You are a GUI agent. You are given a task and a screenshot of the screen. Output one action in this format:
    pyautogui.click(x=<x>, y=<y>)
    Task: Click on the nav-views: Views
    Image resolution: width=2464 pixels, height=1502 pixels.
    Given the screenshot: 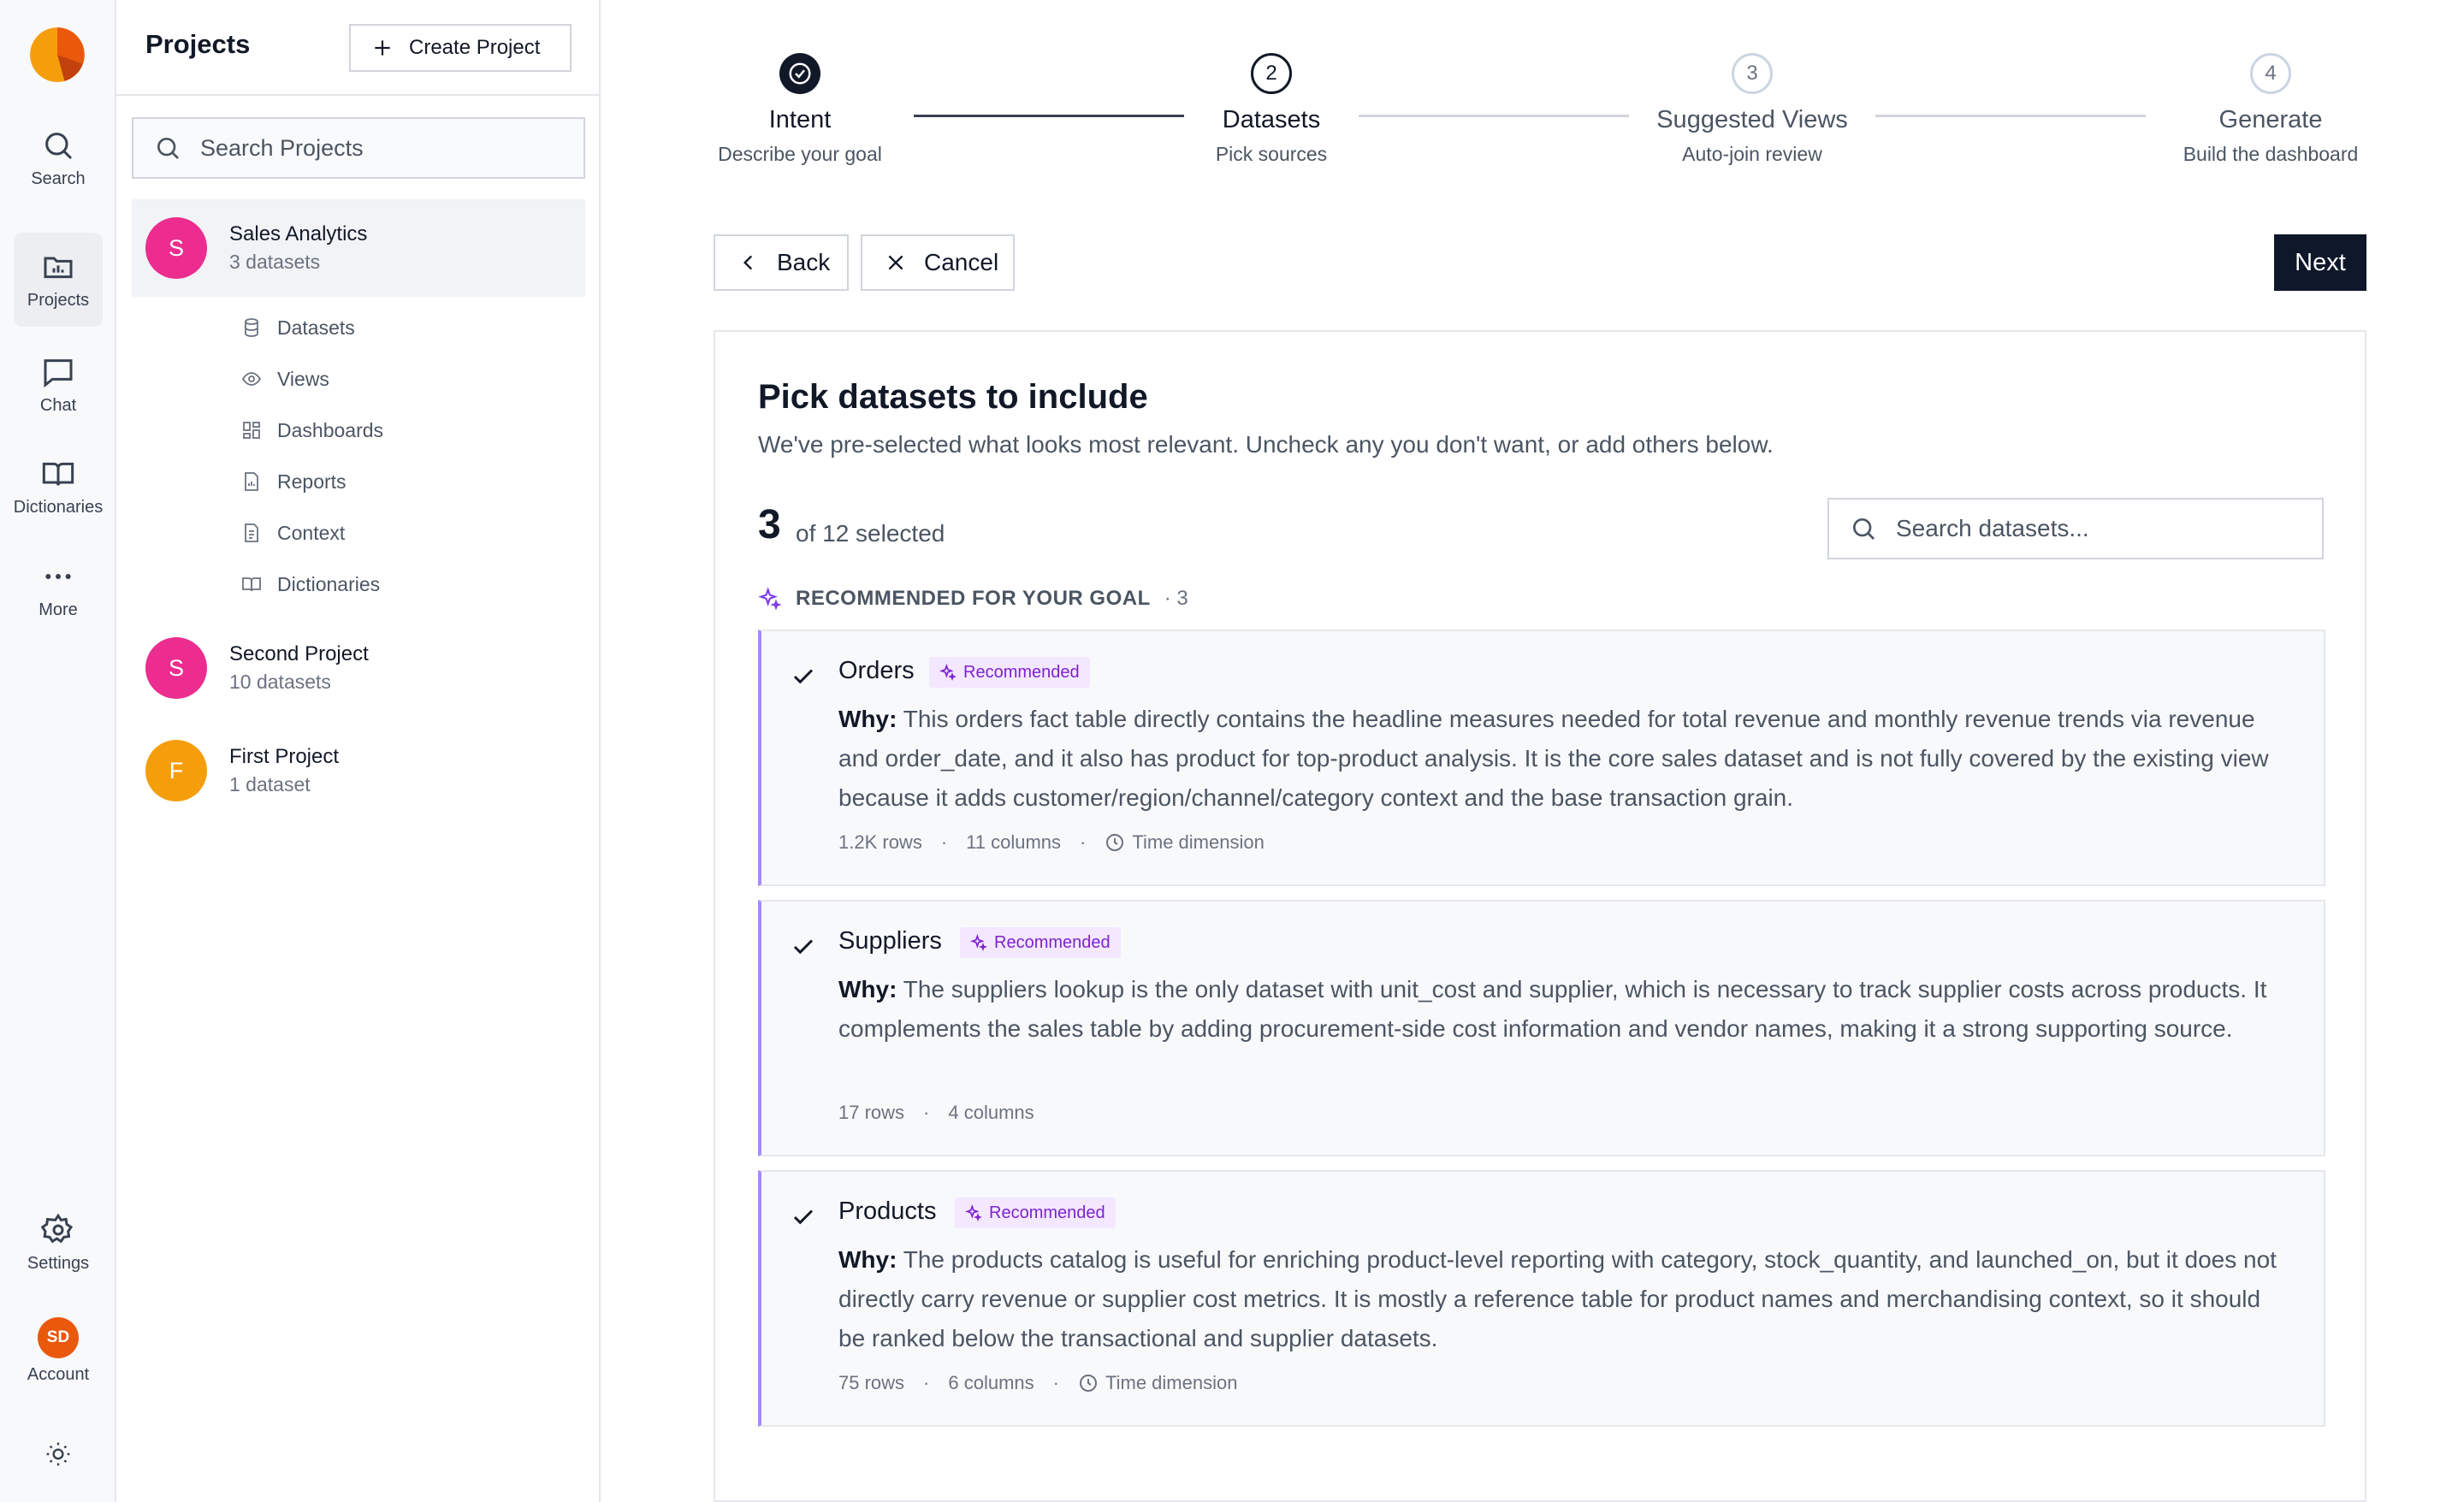 What is the action you would take?
    pyautogui.click(x=285, y=378)
    